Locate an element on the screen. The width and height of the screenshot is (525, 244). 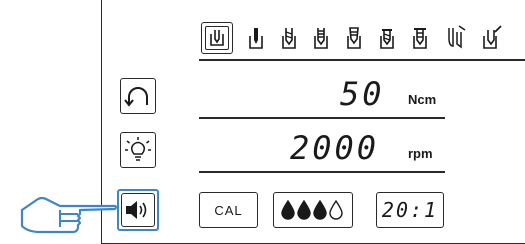
torque-unit: Ncm is located at coordinates (422, 99).